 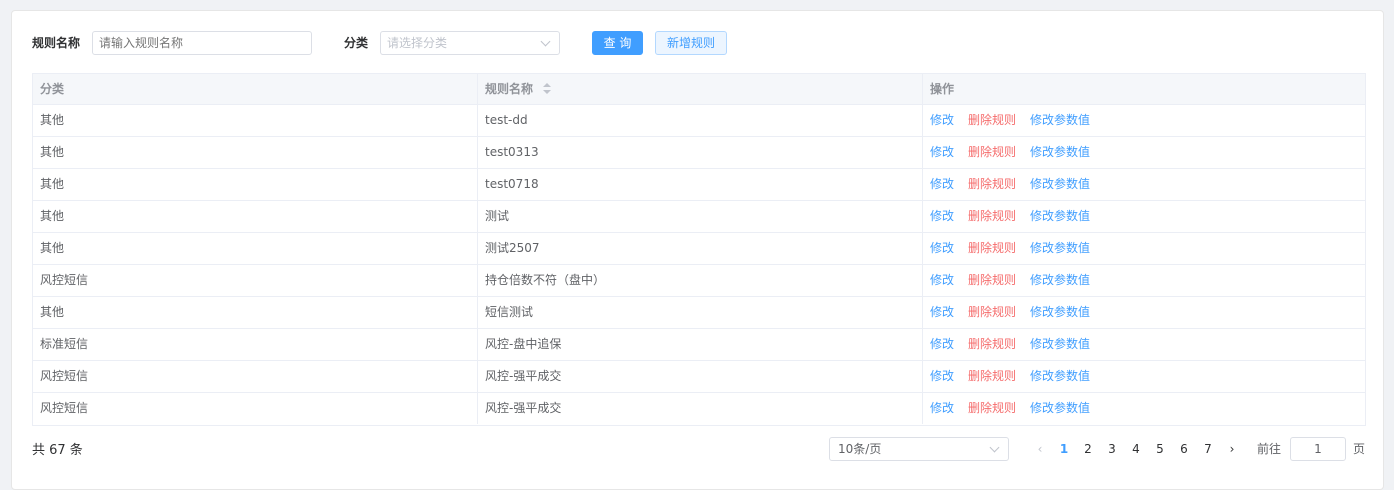 I want to click on cell-rule-name: 测试, so click(x=700, y=216).